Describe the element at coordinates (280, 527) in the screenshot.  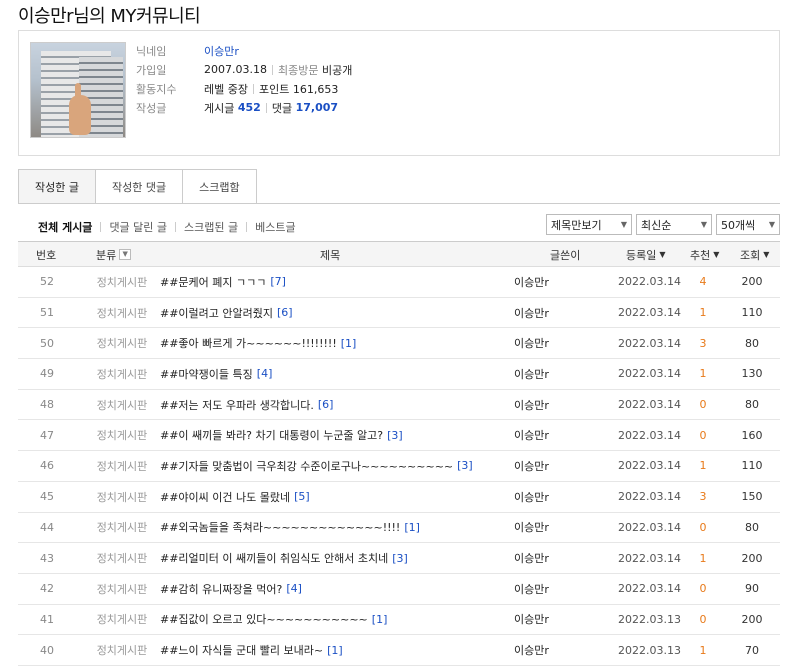
I see `post-title-link: ##외국놈들을 족쳐라~~~~~~~~~~~~~!!!!` at that location.